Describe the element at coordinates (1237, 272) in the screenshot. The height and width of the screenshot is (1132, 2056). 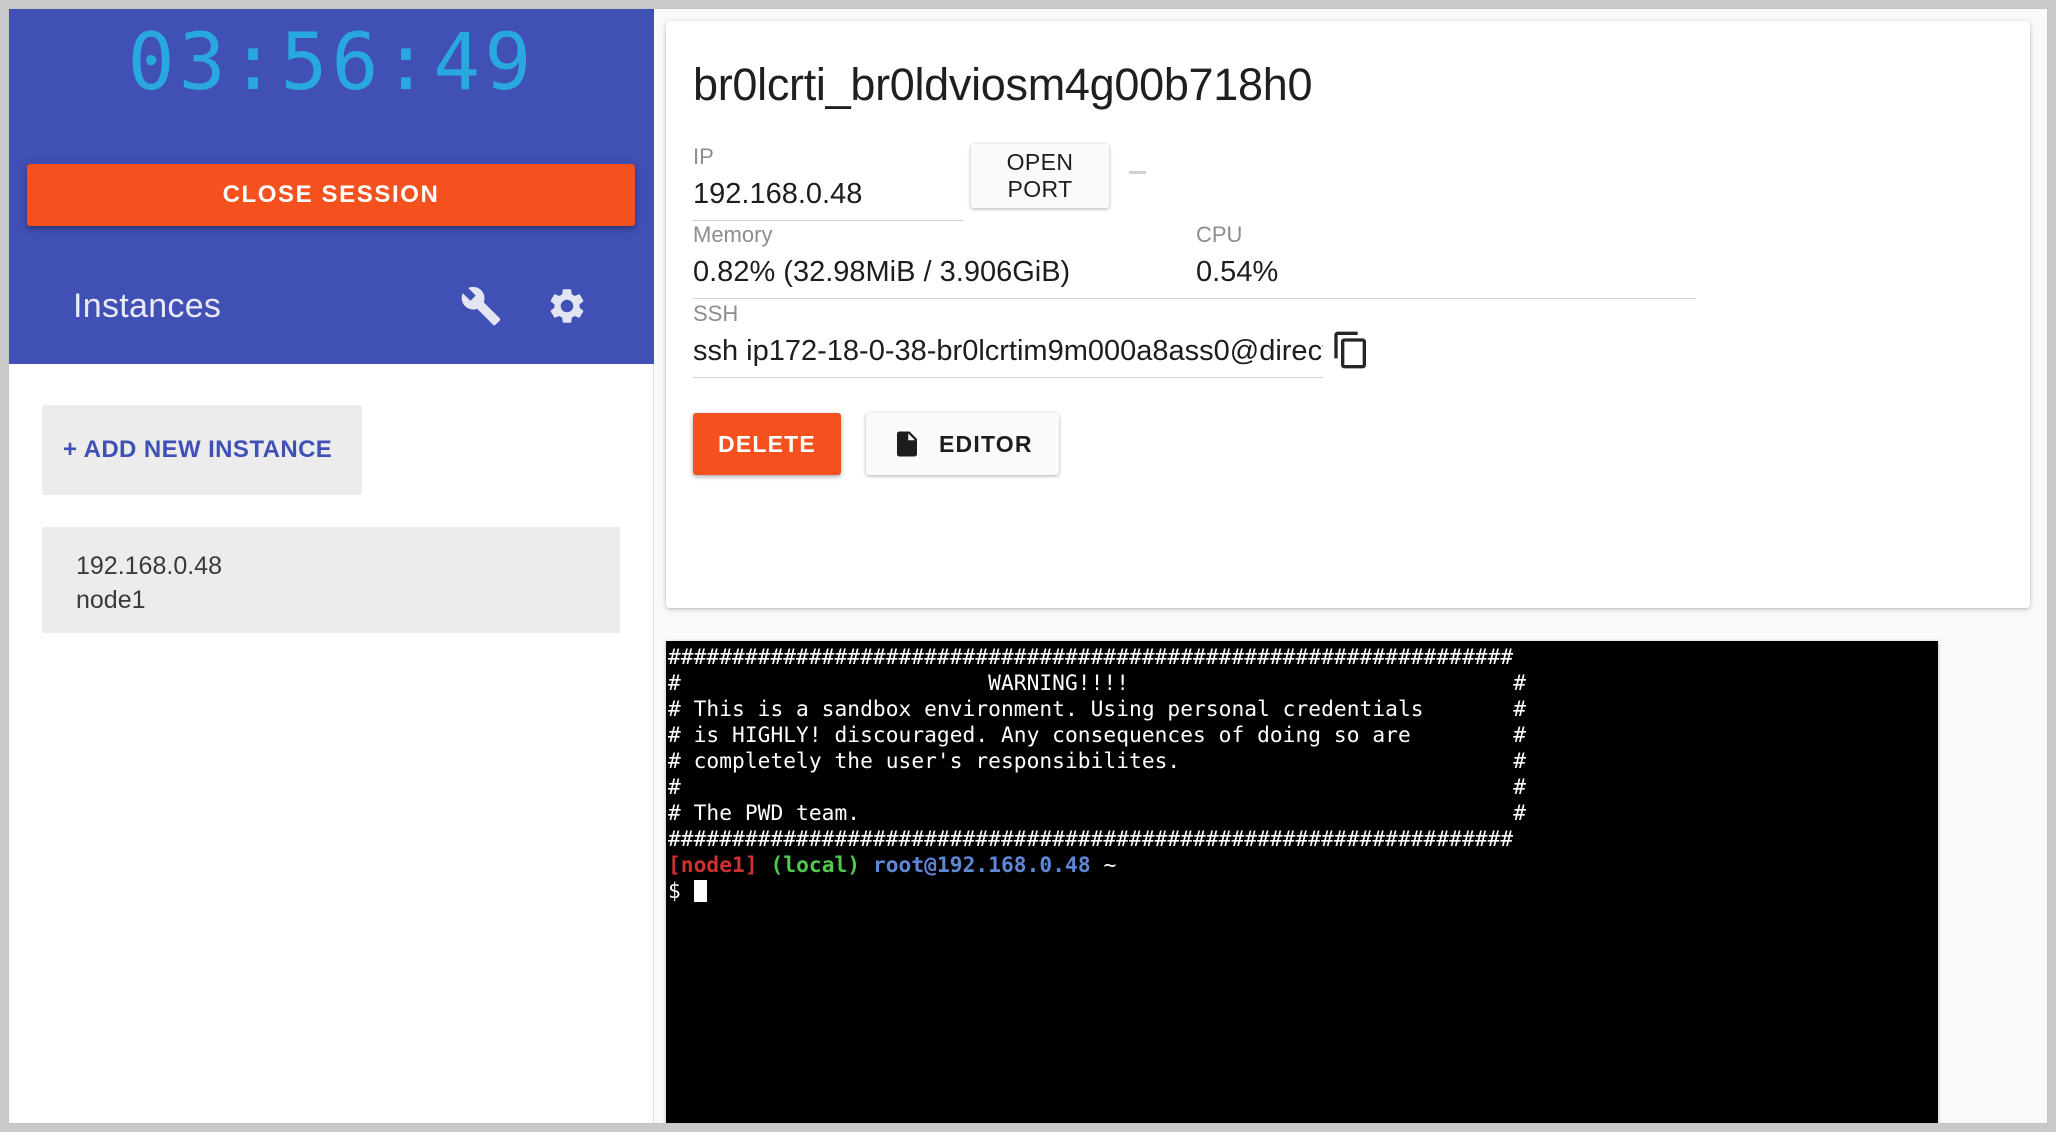
I see `cpu-value: 0.54%` at that location.